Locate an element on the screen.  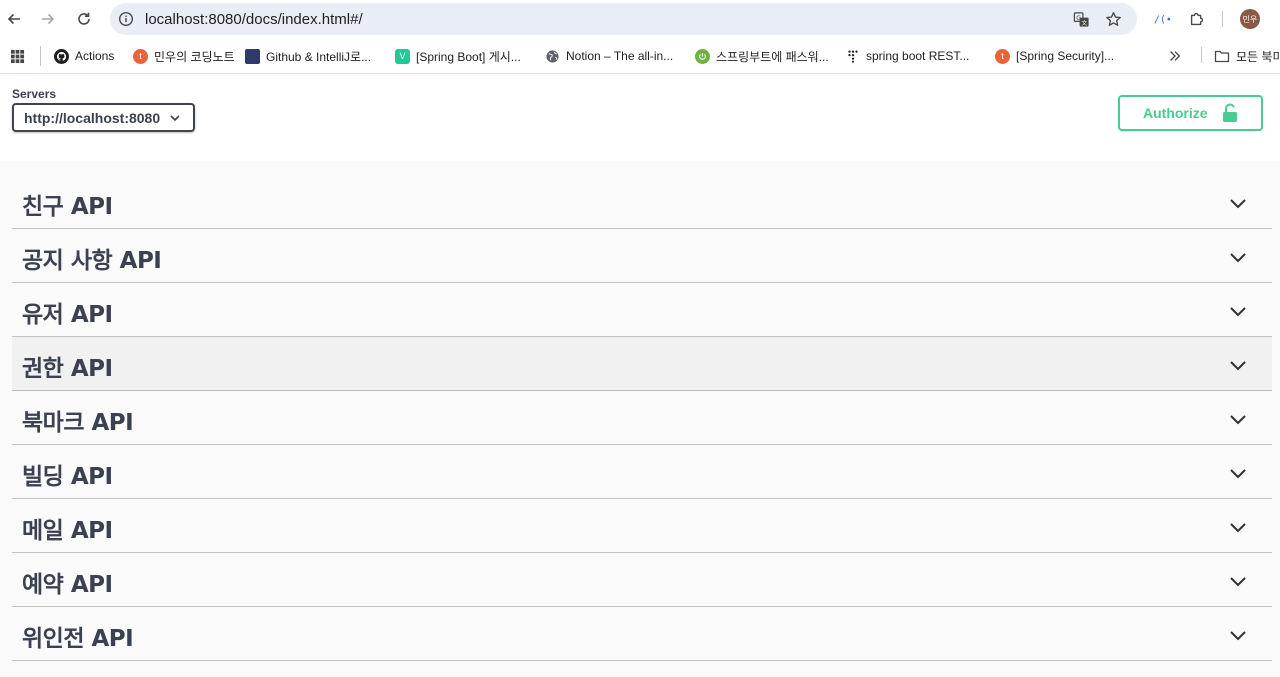
back-button is located at coordinates (14, 19).